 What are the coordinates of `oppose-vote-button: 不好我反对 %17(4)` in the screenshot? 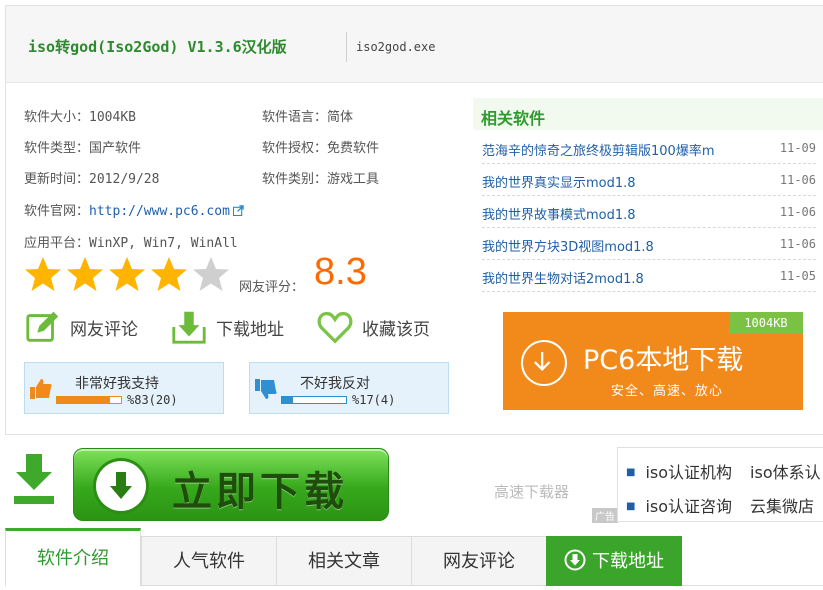 It's located at (349, 388).